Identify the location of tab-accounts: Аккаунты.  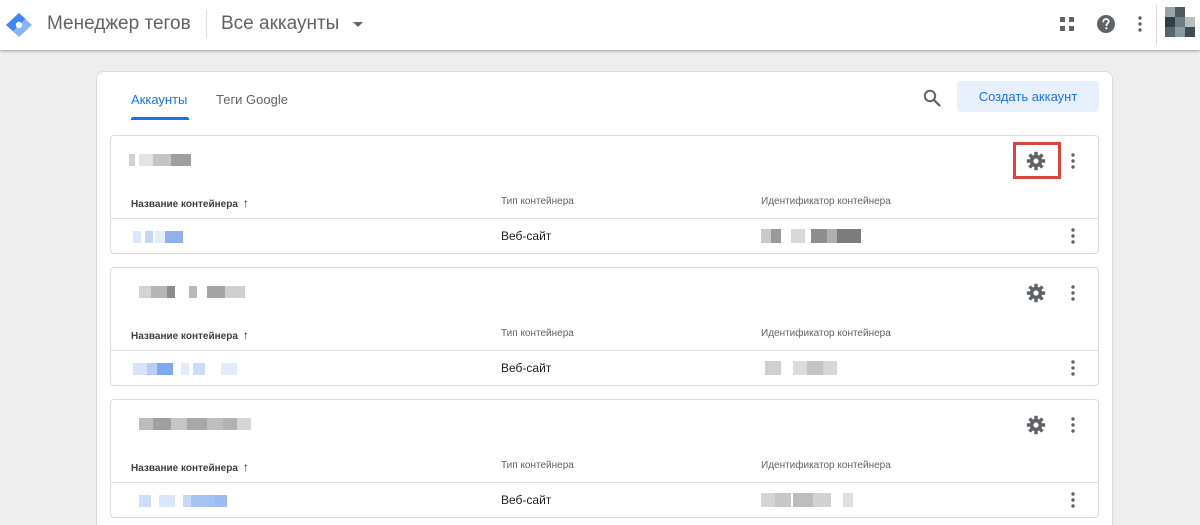
(159, 99).